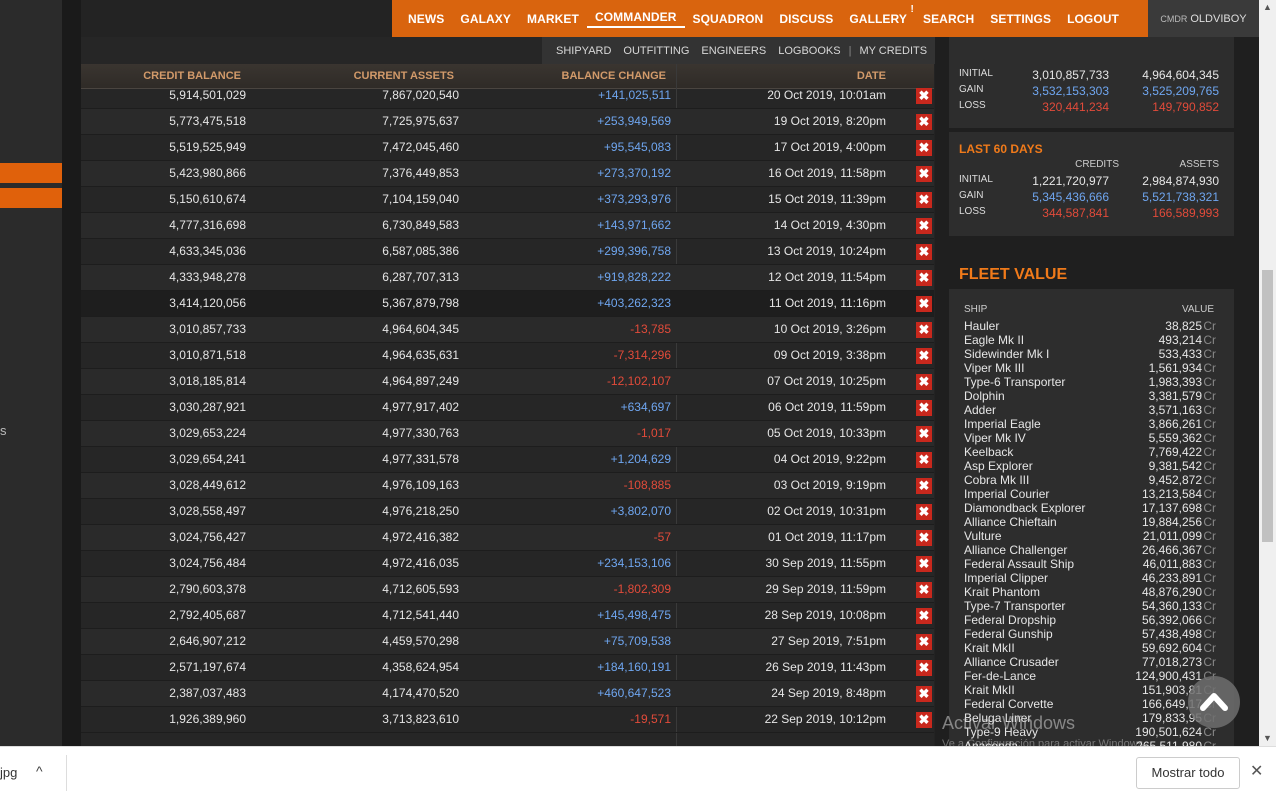 The width and height of the screenshot is (1276, 798). Describe the element at coordinates (1008, 704) in the screenshot. I see `ship-name: Federal Corvette` at that location.